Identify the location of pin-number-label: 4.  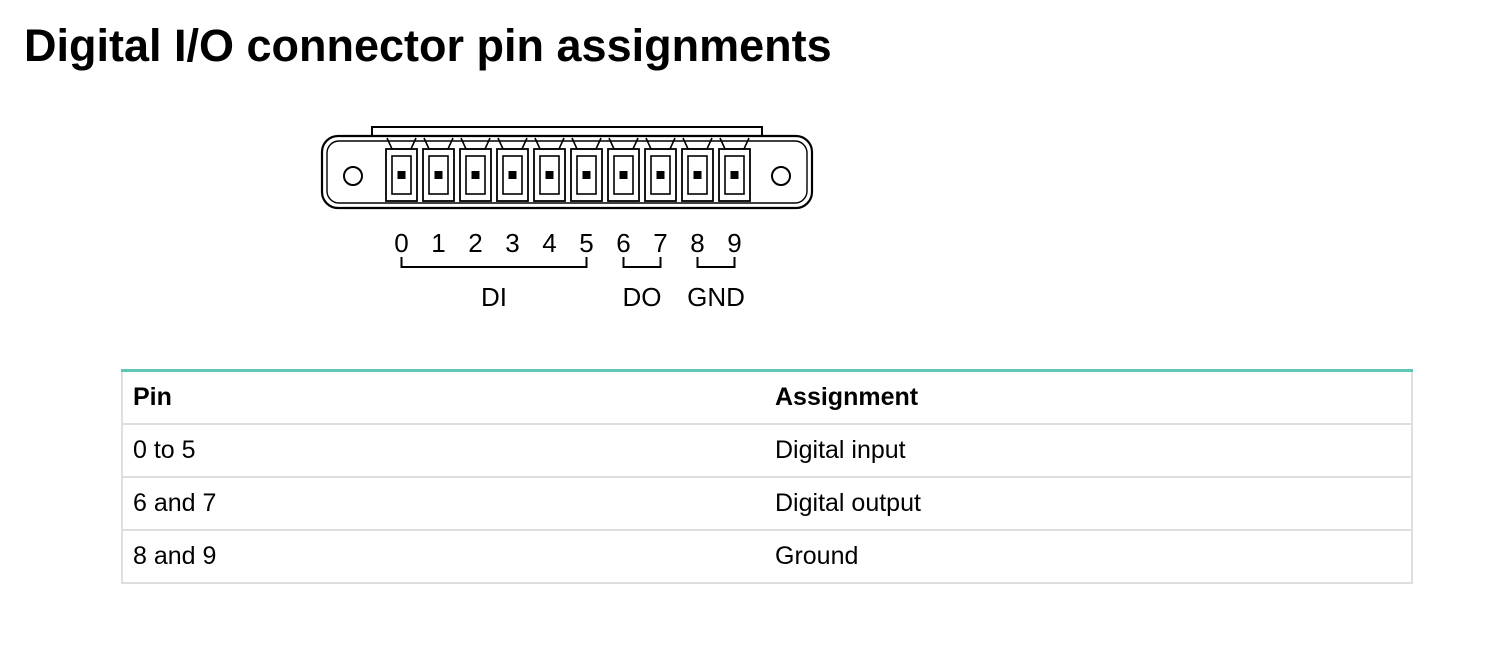
(549, 243).